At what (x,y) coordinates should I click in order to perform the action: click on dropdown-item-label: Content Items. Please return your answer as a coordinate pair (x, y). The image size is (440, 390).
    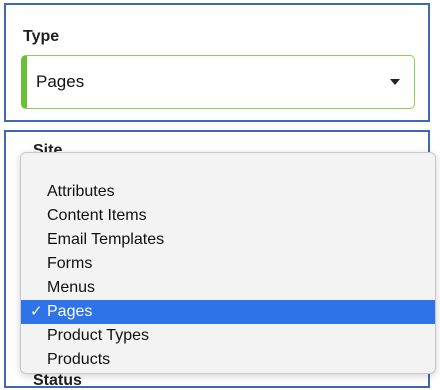
    Looking at the image, I should click on (97, 215).